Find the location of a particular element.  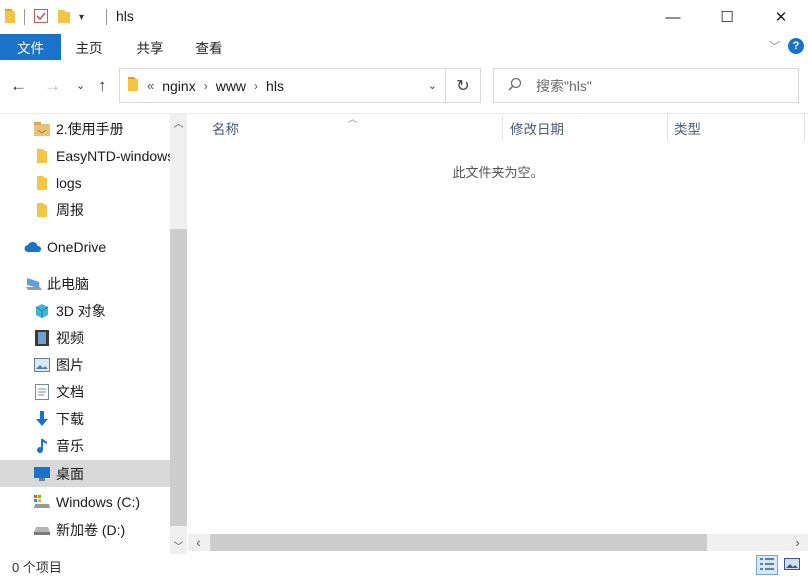

window-title: hls is located at coordinates (125, 16).